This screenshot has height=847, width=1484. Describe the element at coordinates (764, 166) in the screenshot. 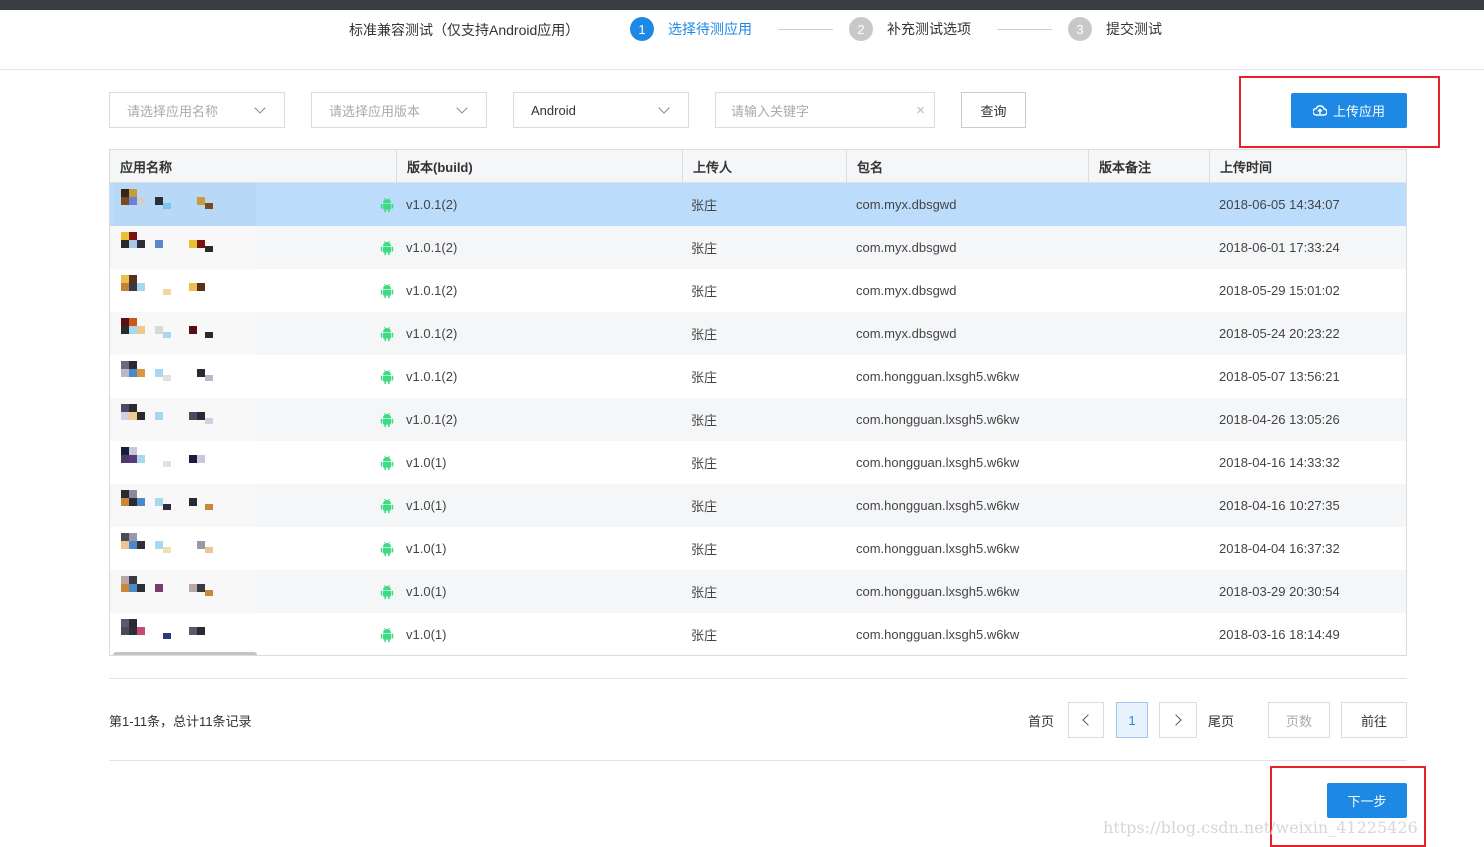

I see `column-header-uploader: 上传人` at that location.